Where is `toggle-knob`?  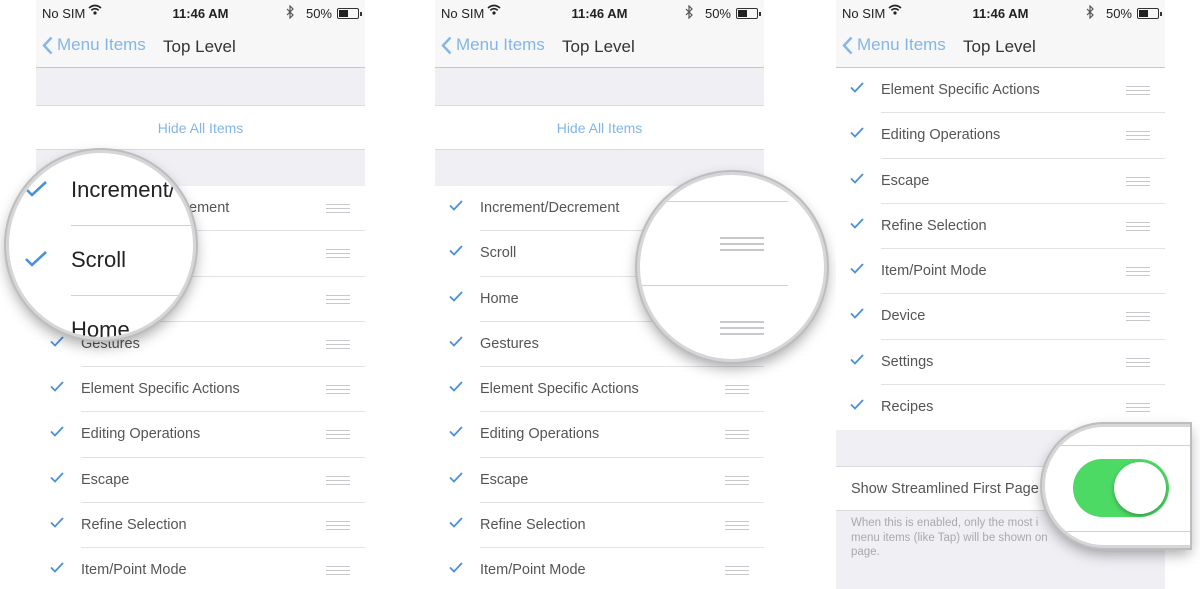 toggle-knob is located at coordinates (1140, 488).